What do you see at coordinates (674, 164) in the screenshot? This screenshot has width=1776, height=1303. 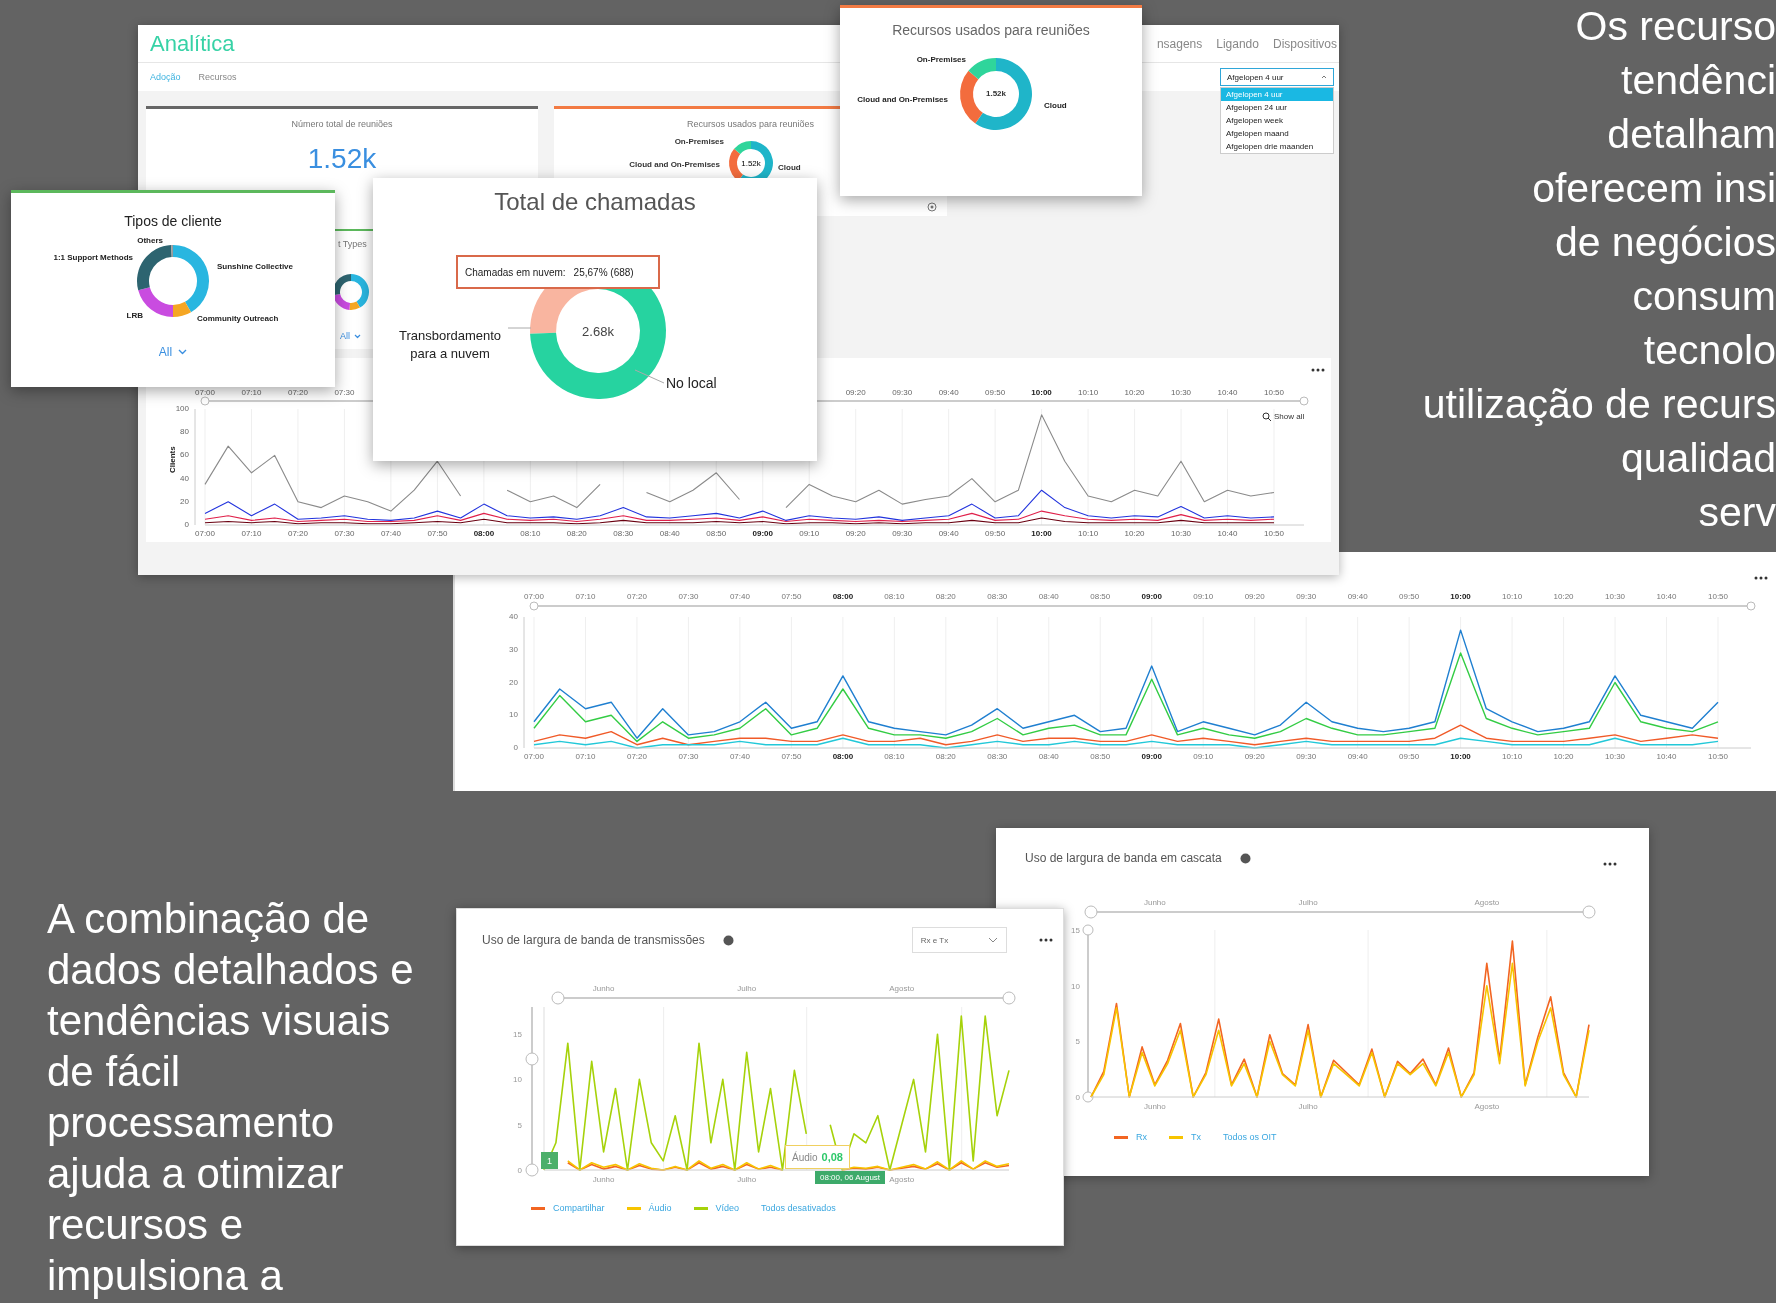 I see `donut-label: Cloud and On-Premises` at bounding box center [674, 164].